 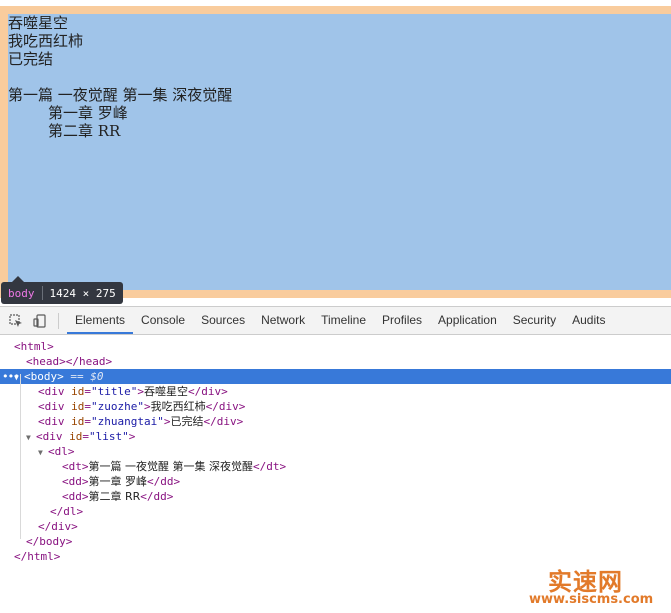 What do you see at coordinates (335, 391) in the screenshot?
I see `dom-node-div-title: <div id="title">吞噬星空</div>` at bounding box center [335, 391].